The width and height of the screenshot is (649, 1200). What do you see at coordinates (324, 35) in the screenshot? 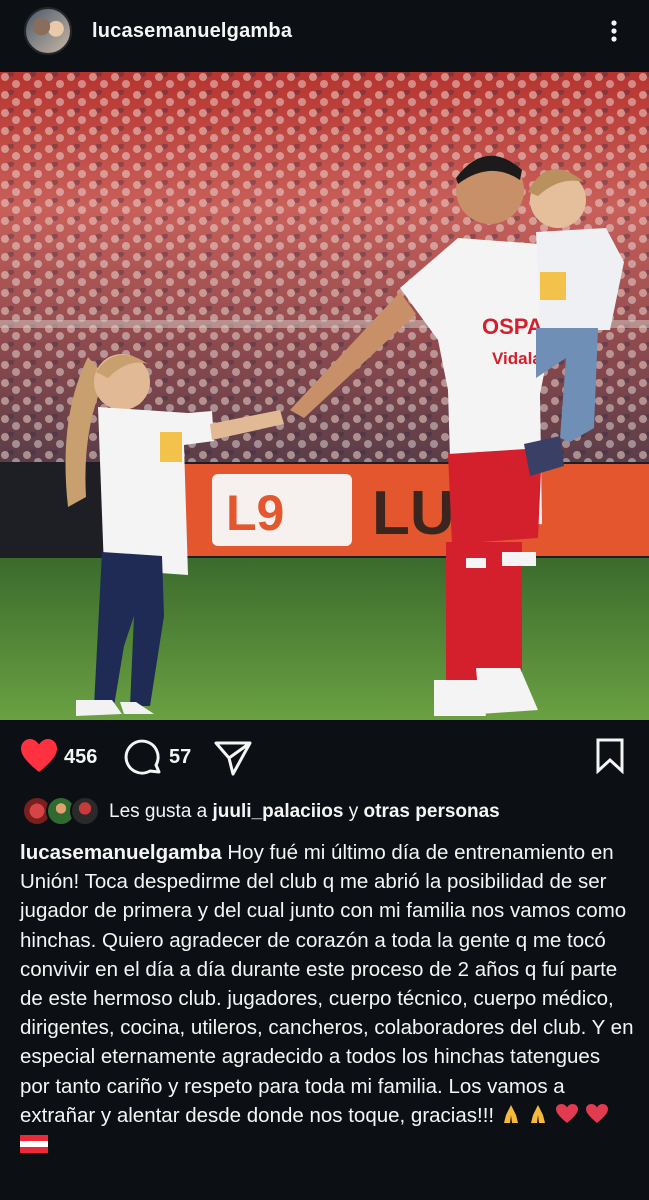
I see `post-header: lucasemanuelgamba` at bounding box center [324, 35].